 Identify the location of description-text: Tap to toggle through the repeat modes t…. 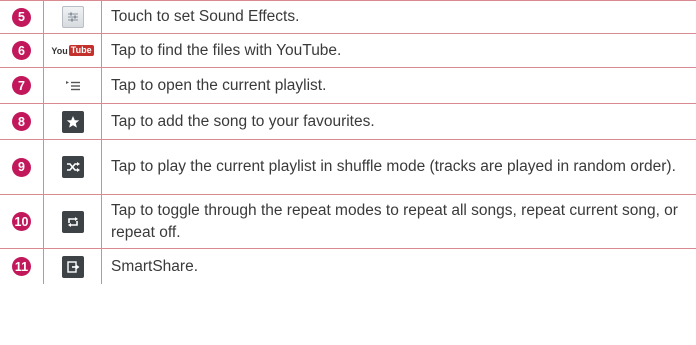
(394, 221).